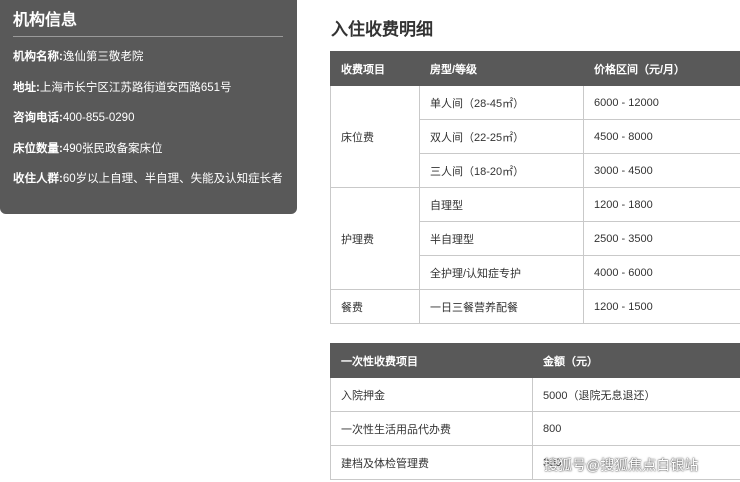  I want to click on price-cell: 4000 - 6000, so click(661, 272).